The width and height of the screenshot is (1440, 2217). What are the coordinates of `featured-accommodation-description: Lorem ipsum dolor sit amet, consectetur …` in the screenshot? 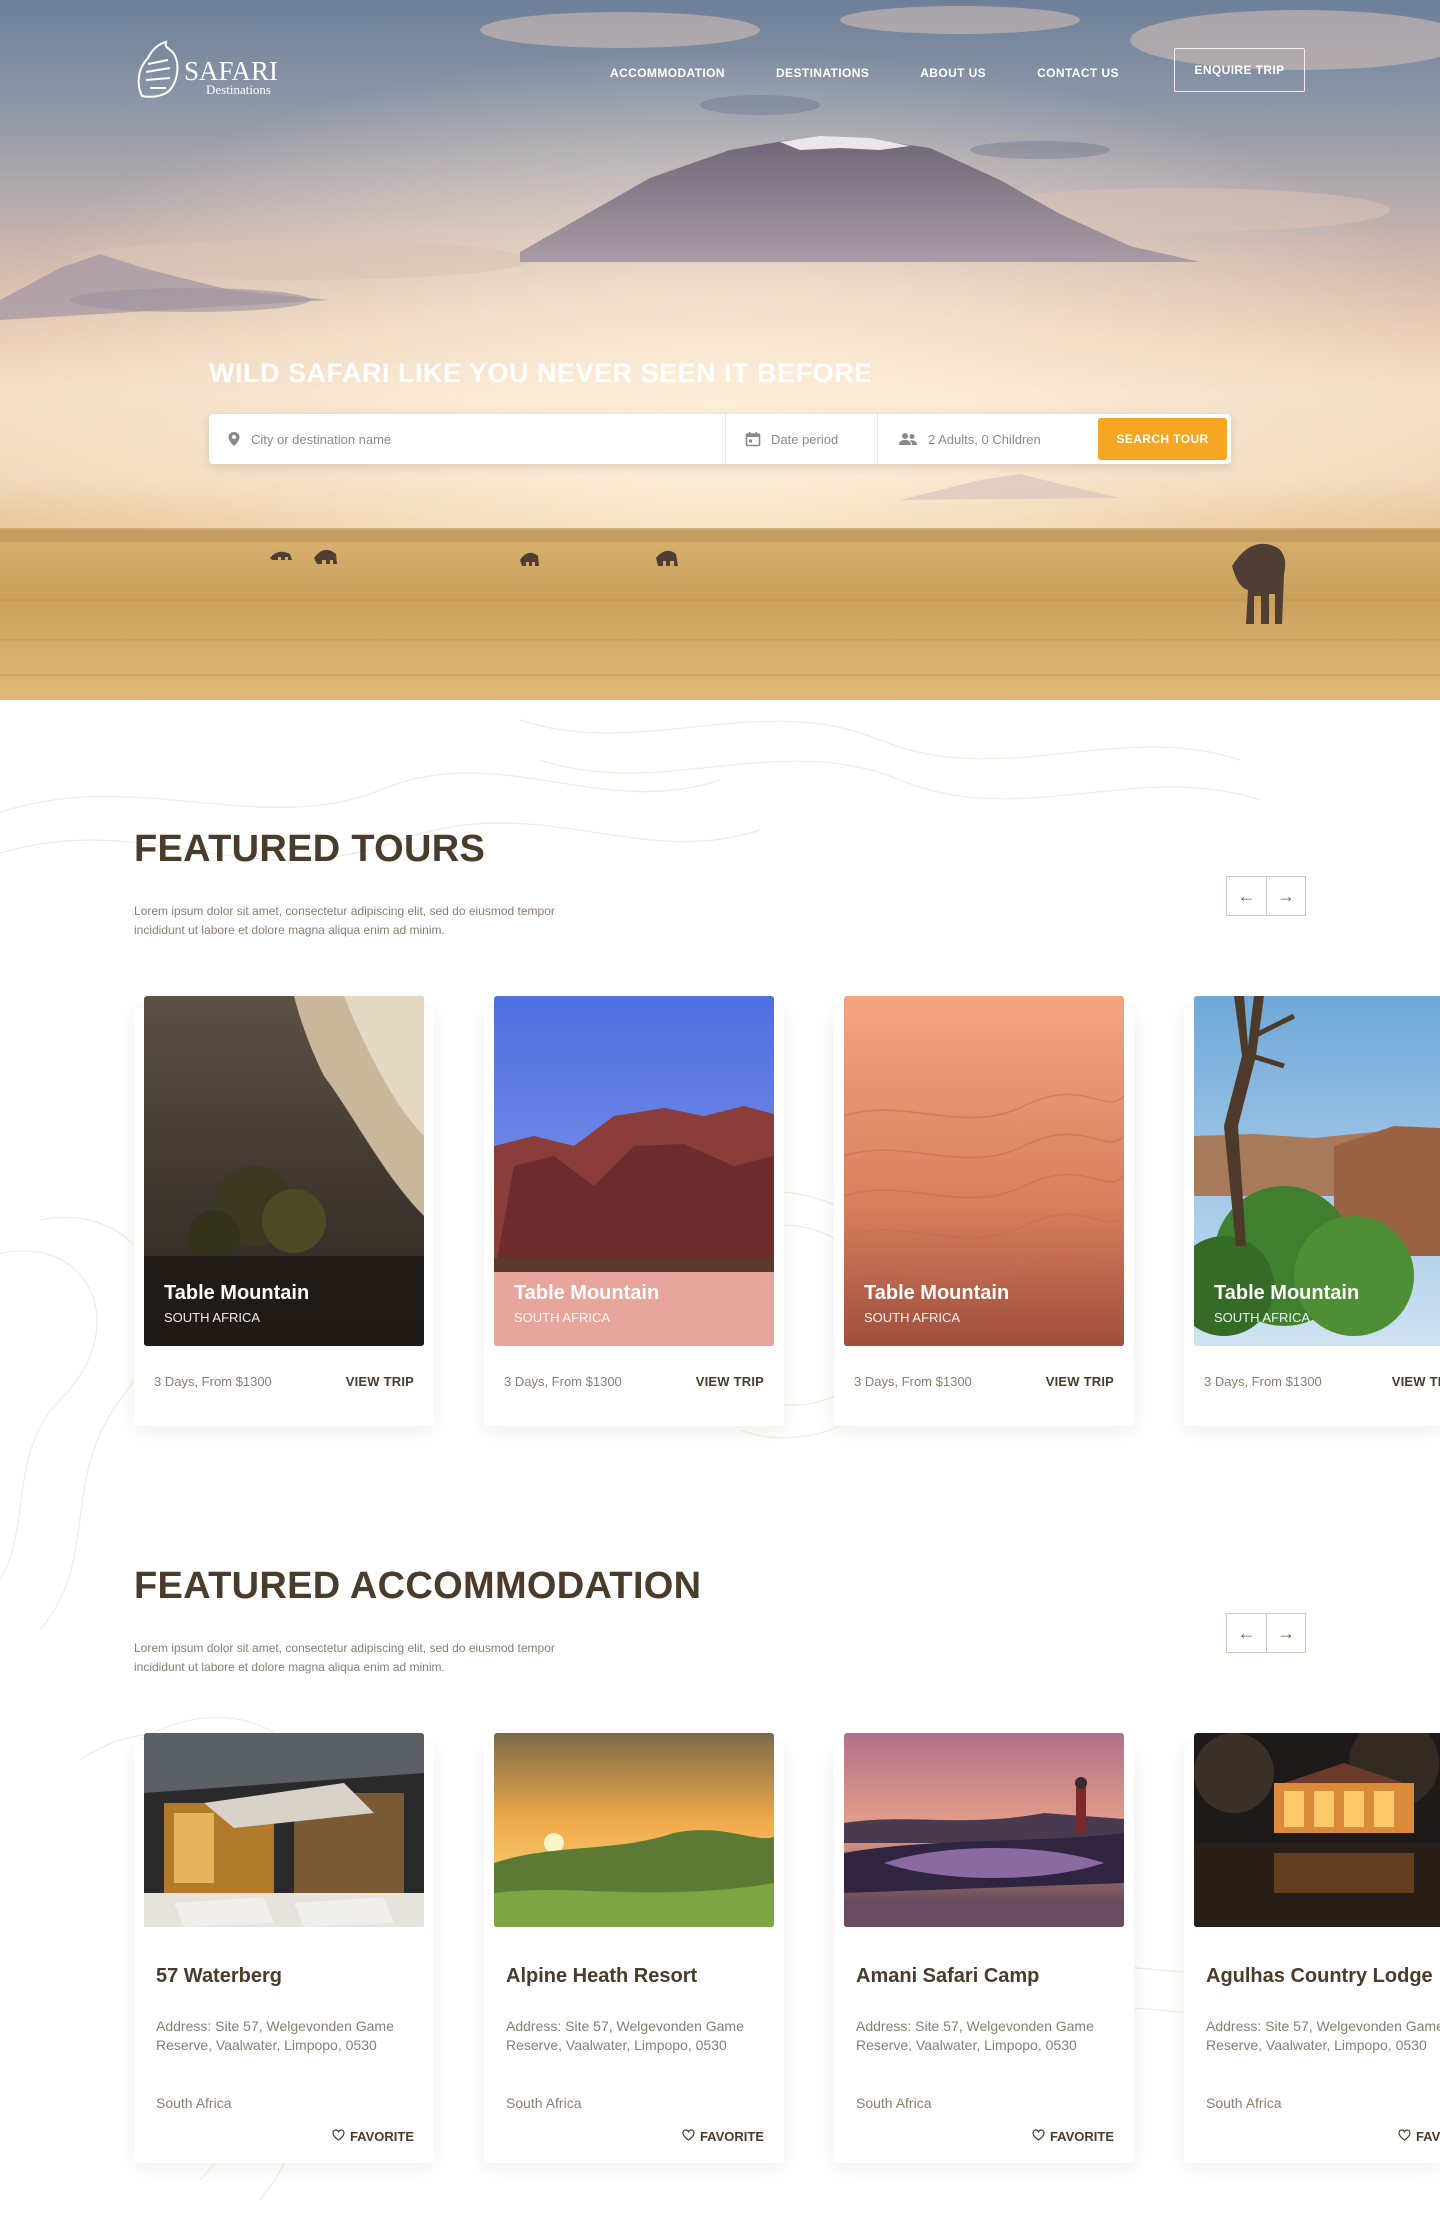 It's located at (344, 1657).